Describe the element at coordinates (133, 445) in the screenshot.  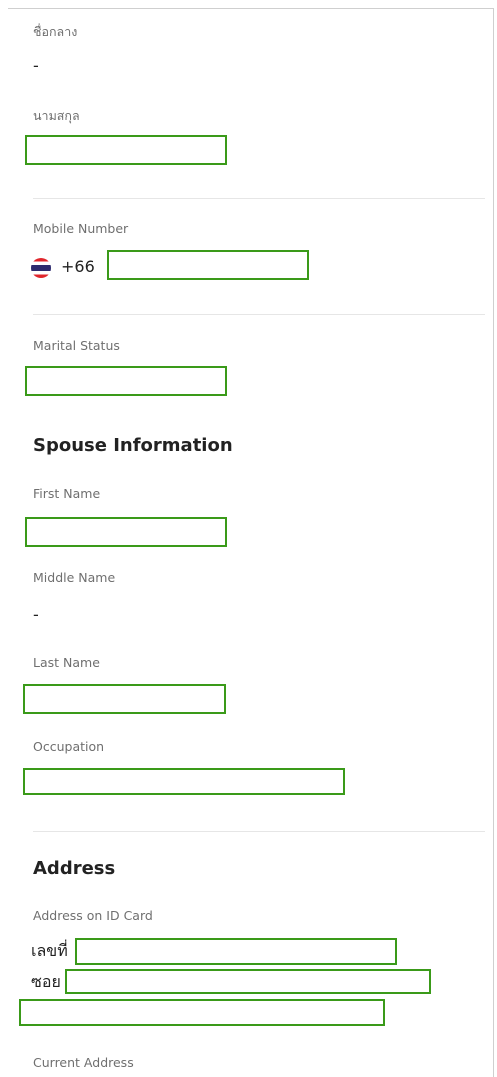
I see `spouse-information-heading: Spouse Information` at that location.